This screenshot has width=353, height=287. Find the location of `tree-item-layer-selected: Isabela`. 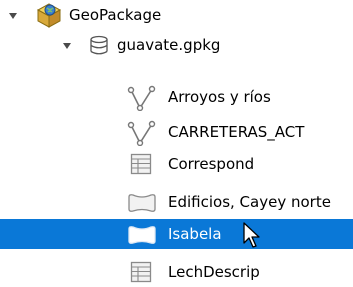

tree-item-layer-selected: Isabela is located at coordinates (176, 234).